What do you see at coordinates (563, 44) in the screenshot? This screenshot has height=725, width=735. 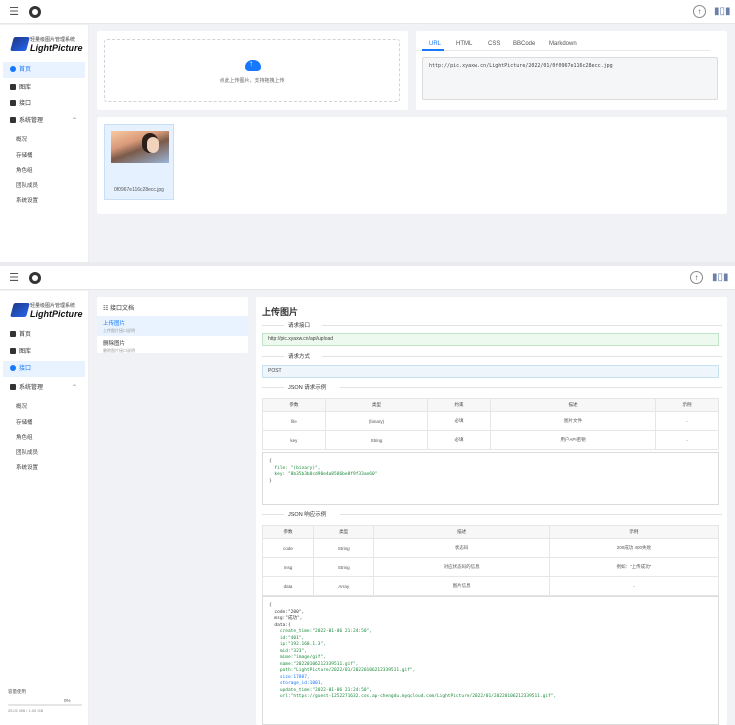 I see `tab-markdown: Markdown` at bounding box center [563, 44].